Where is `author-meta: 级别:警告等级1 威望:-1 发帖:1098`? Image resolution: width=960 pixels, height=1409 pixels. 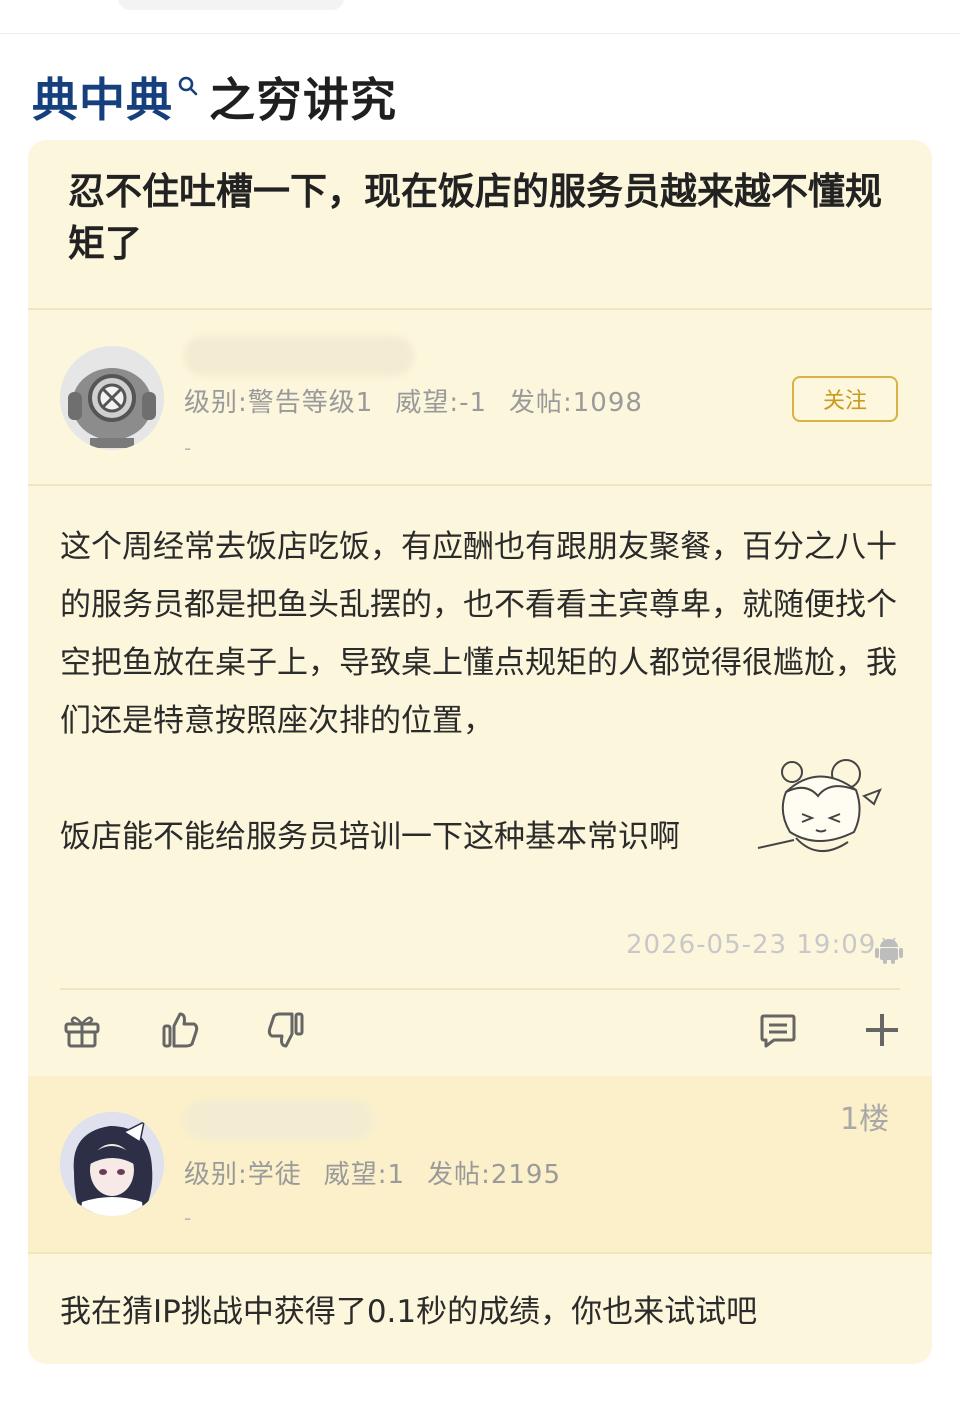
author-meta: 级别:警告等级1 威望:-1 发帖:1098 is located at coordinates (424, 400).